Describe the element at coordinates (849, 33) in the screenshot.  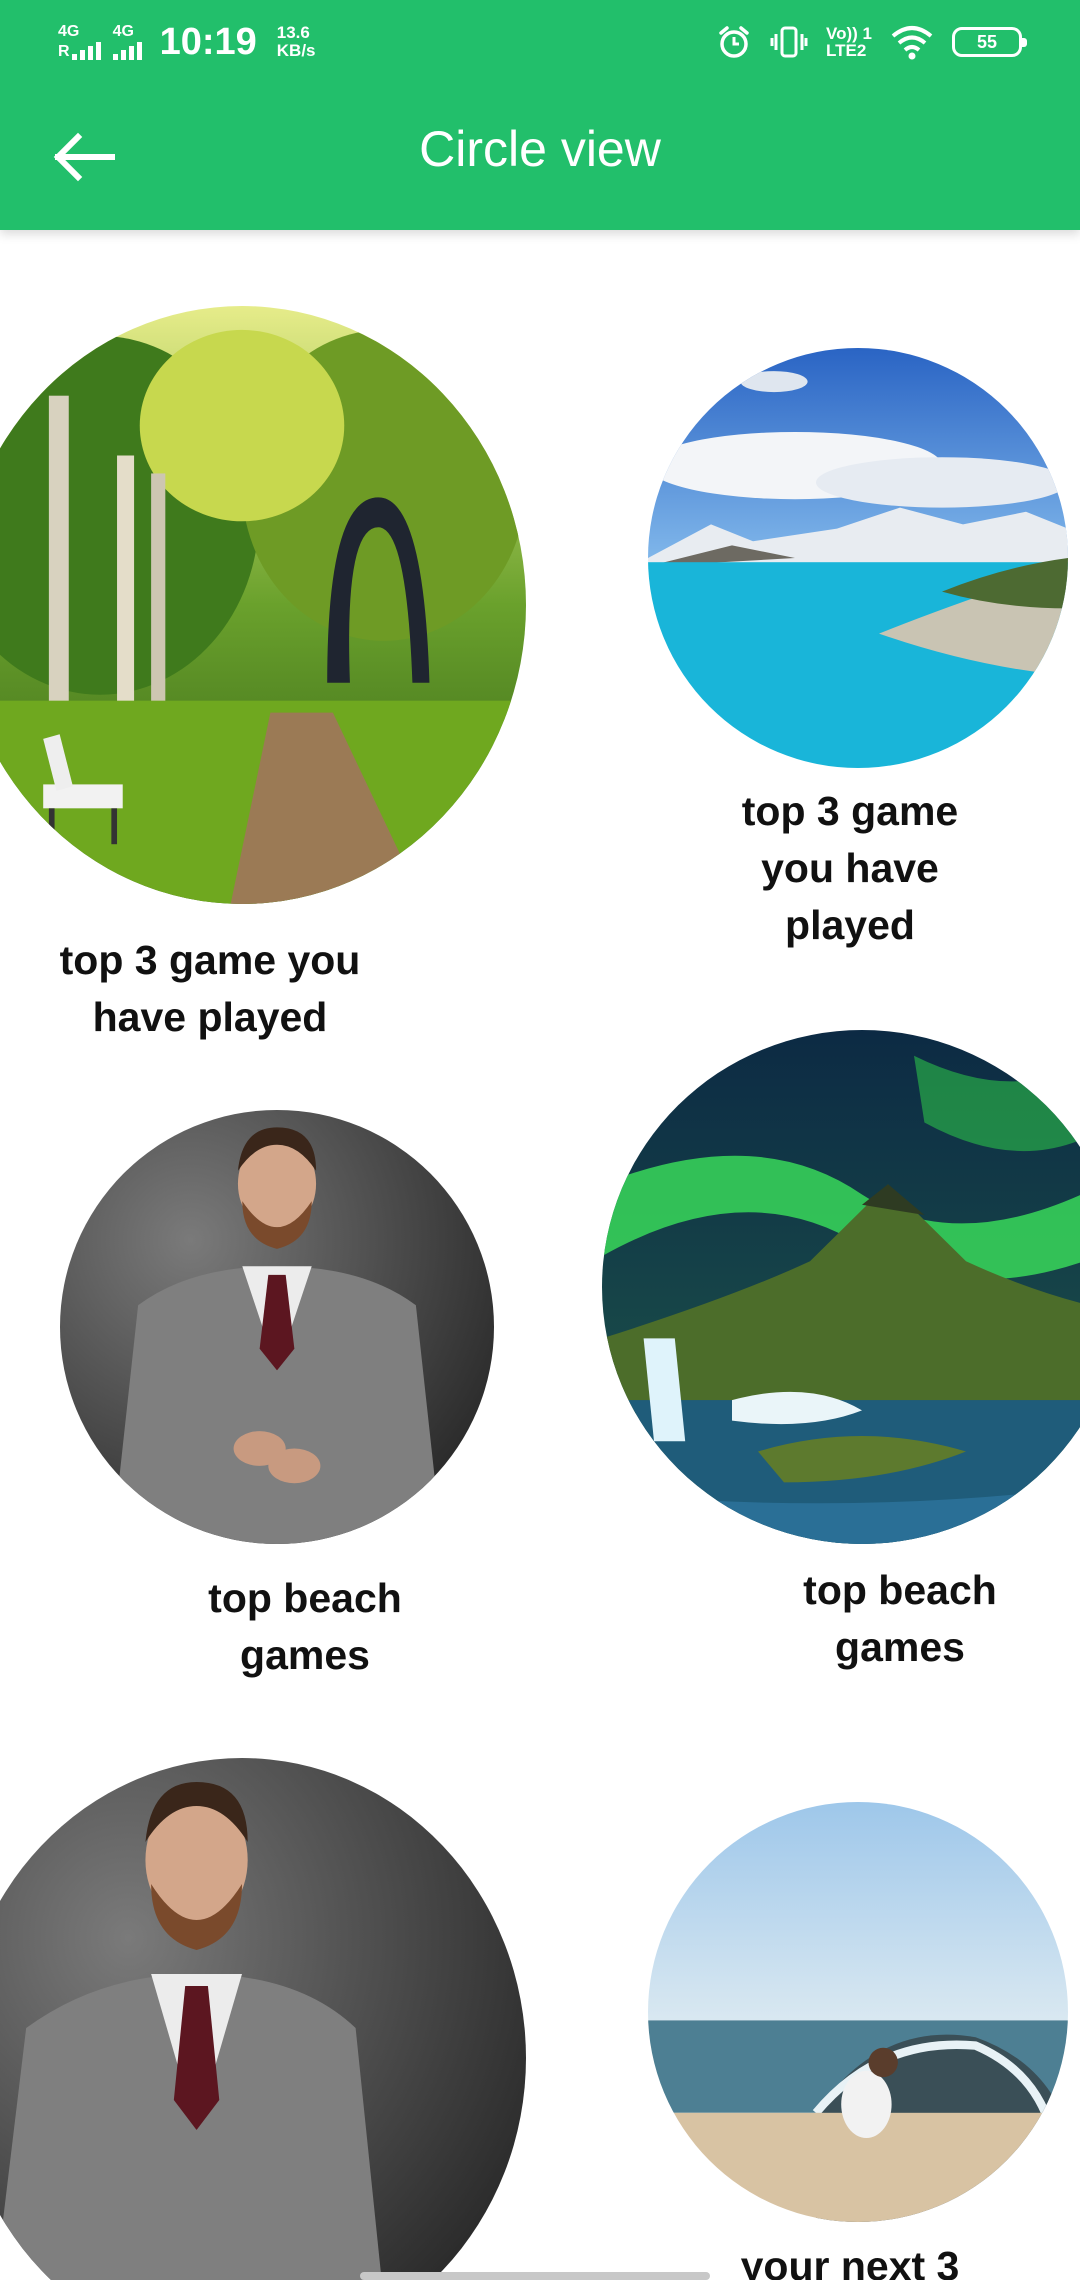
I see `volte-label: Vo)) 1` at that location.